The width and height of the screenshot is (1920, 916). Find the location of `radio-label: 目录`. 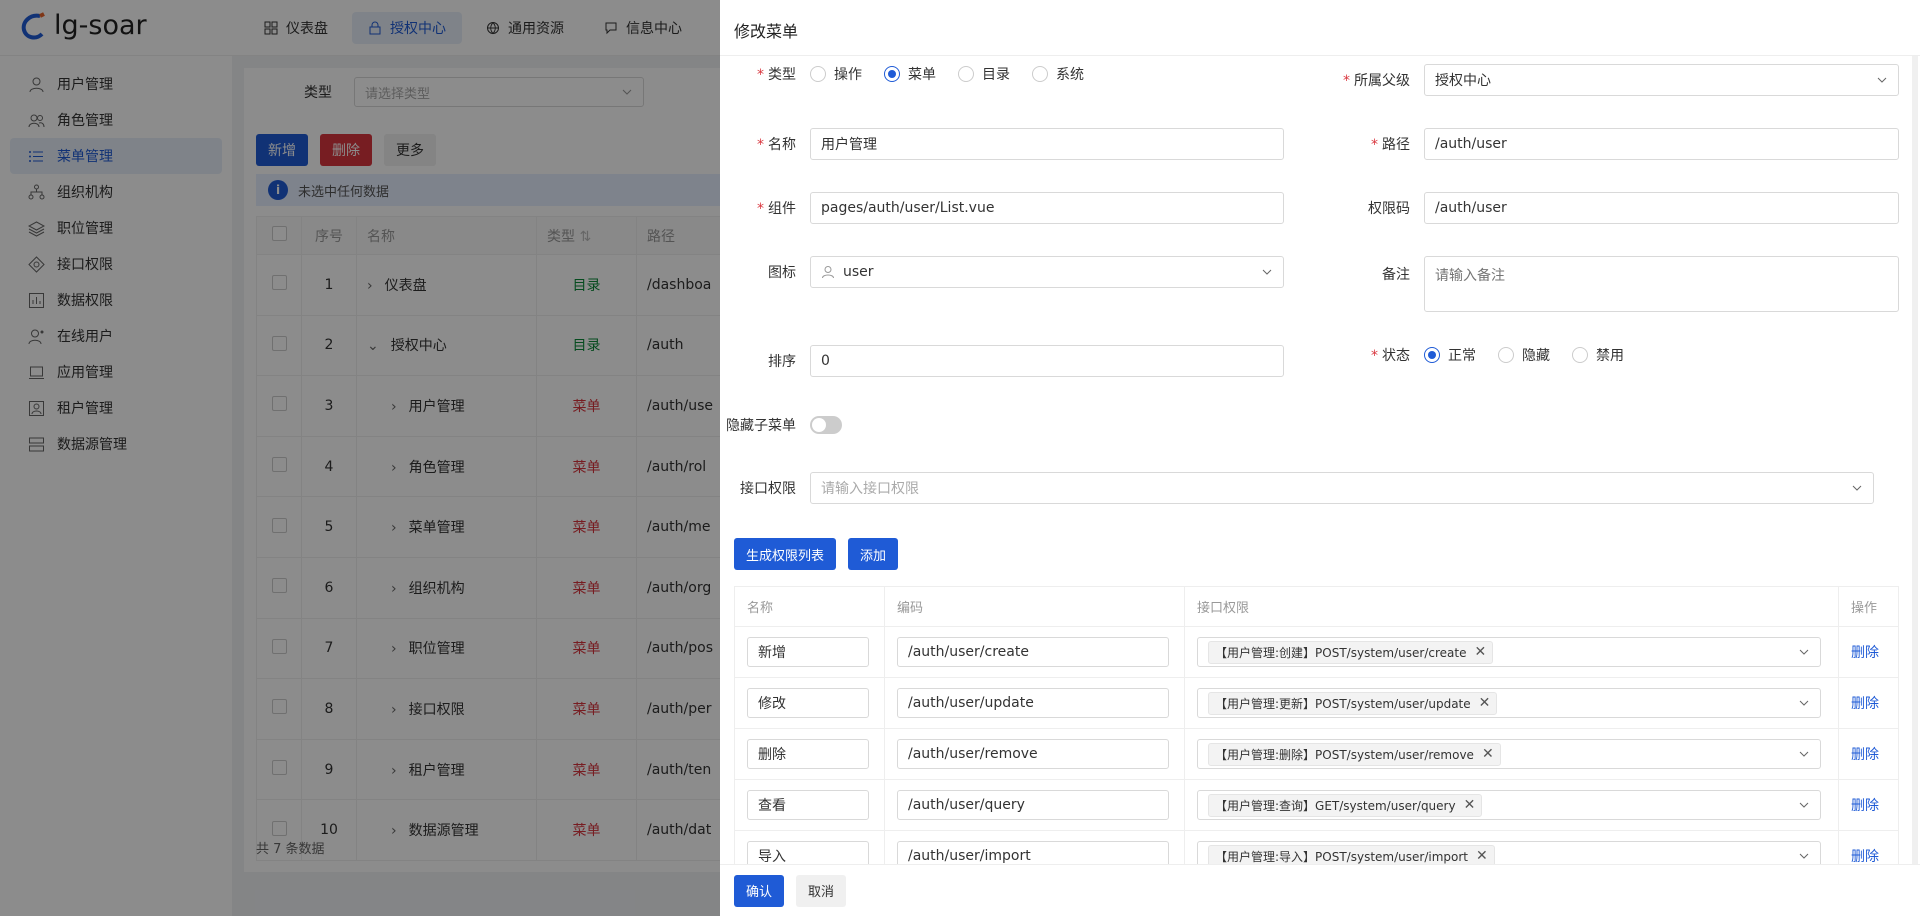

radio-label: 目录 is located at coordinates (996, 75).